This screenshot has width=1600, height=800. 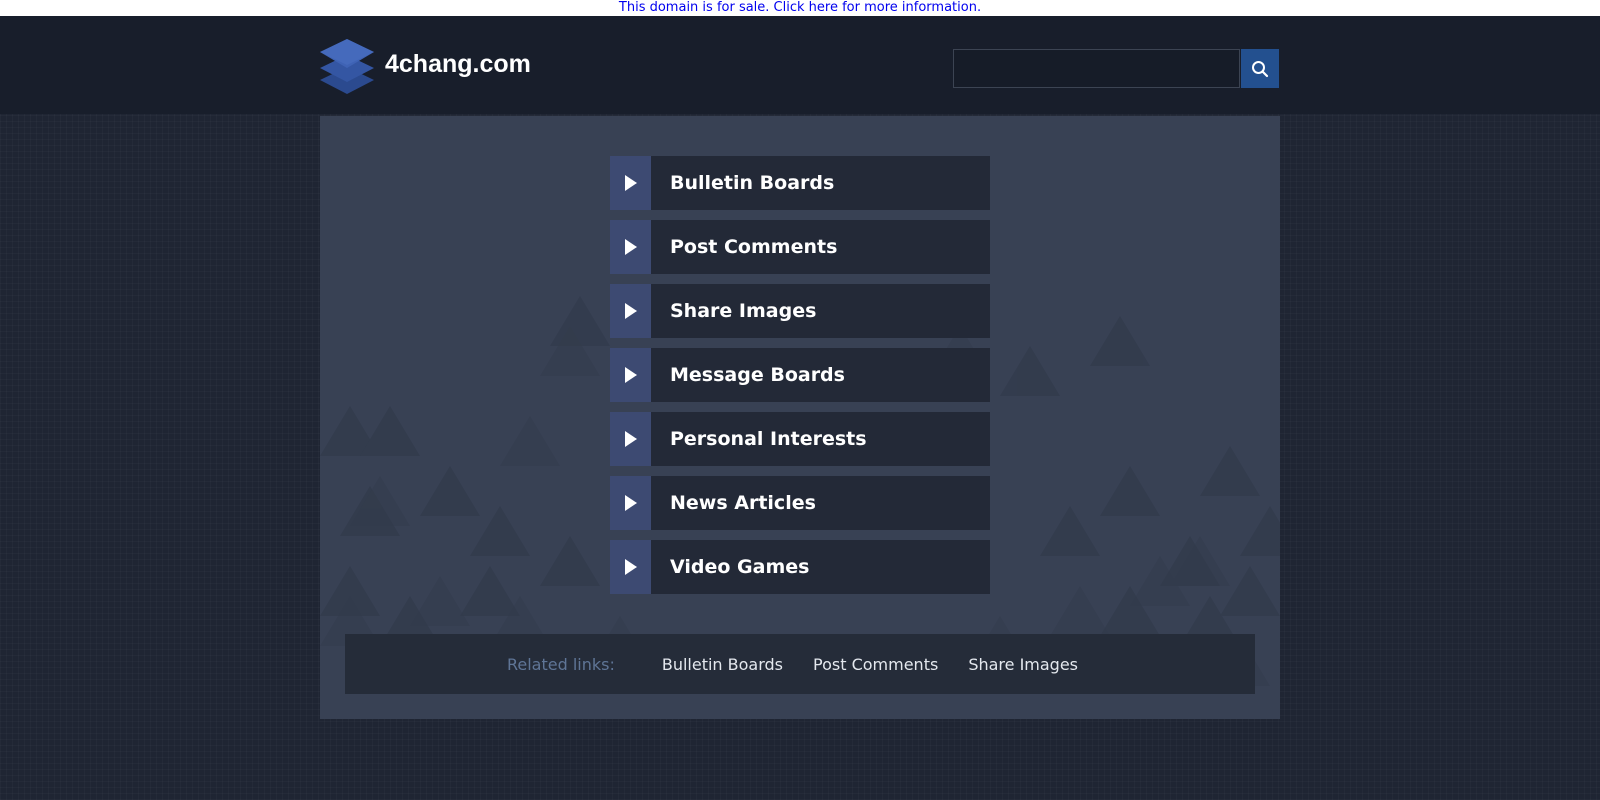 I want to click on site-header: 4chang.com, so click(x=800, y=65).